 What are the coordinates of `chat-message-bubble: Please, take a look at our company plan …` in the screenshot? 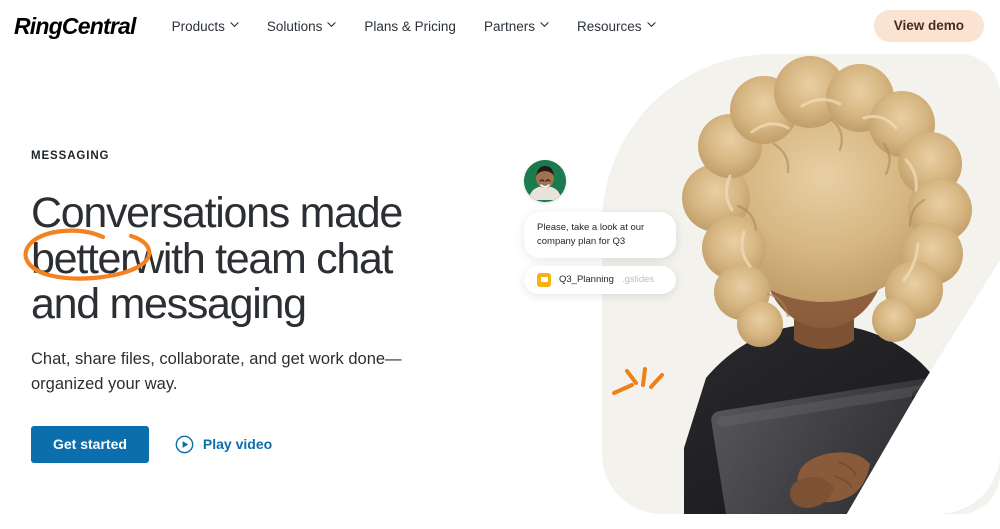 It's located at (600, 235).